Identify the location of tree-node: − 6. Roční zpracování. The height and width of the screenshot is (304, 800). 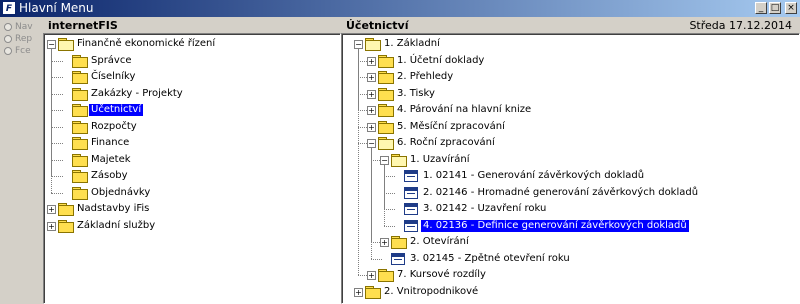
(570, 143).